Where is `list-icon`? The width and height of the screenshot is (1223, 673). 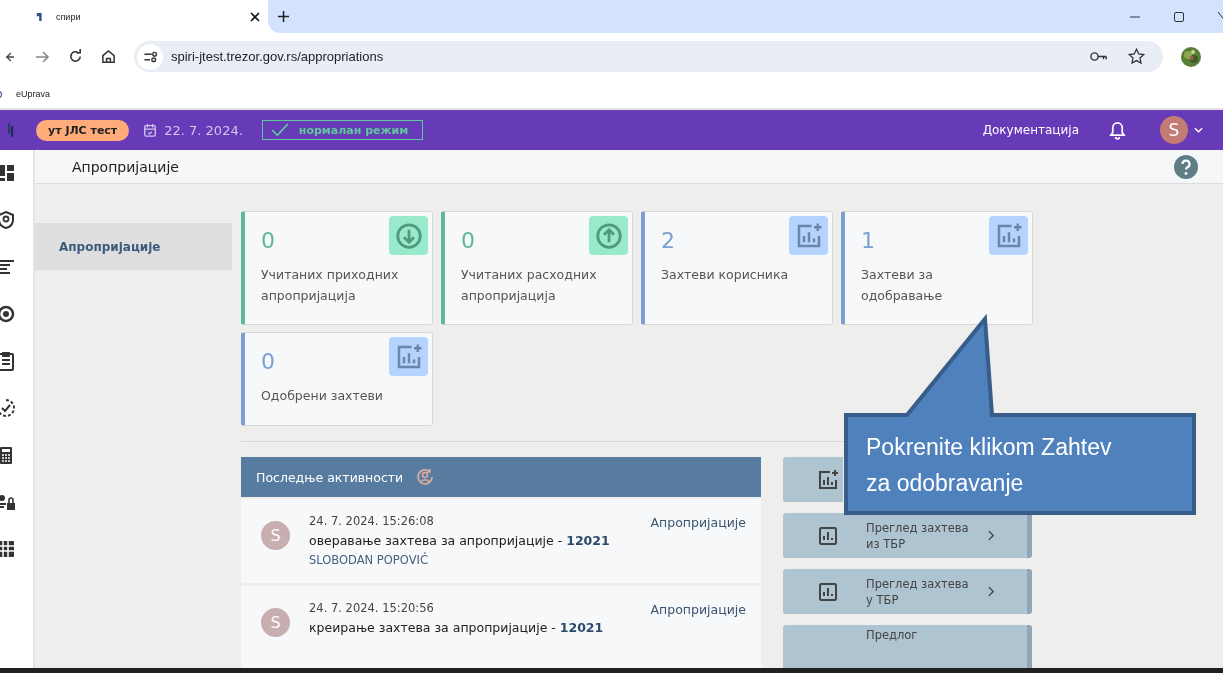 list-icon is located at coordinates (8, 267).